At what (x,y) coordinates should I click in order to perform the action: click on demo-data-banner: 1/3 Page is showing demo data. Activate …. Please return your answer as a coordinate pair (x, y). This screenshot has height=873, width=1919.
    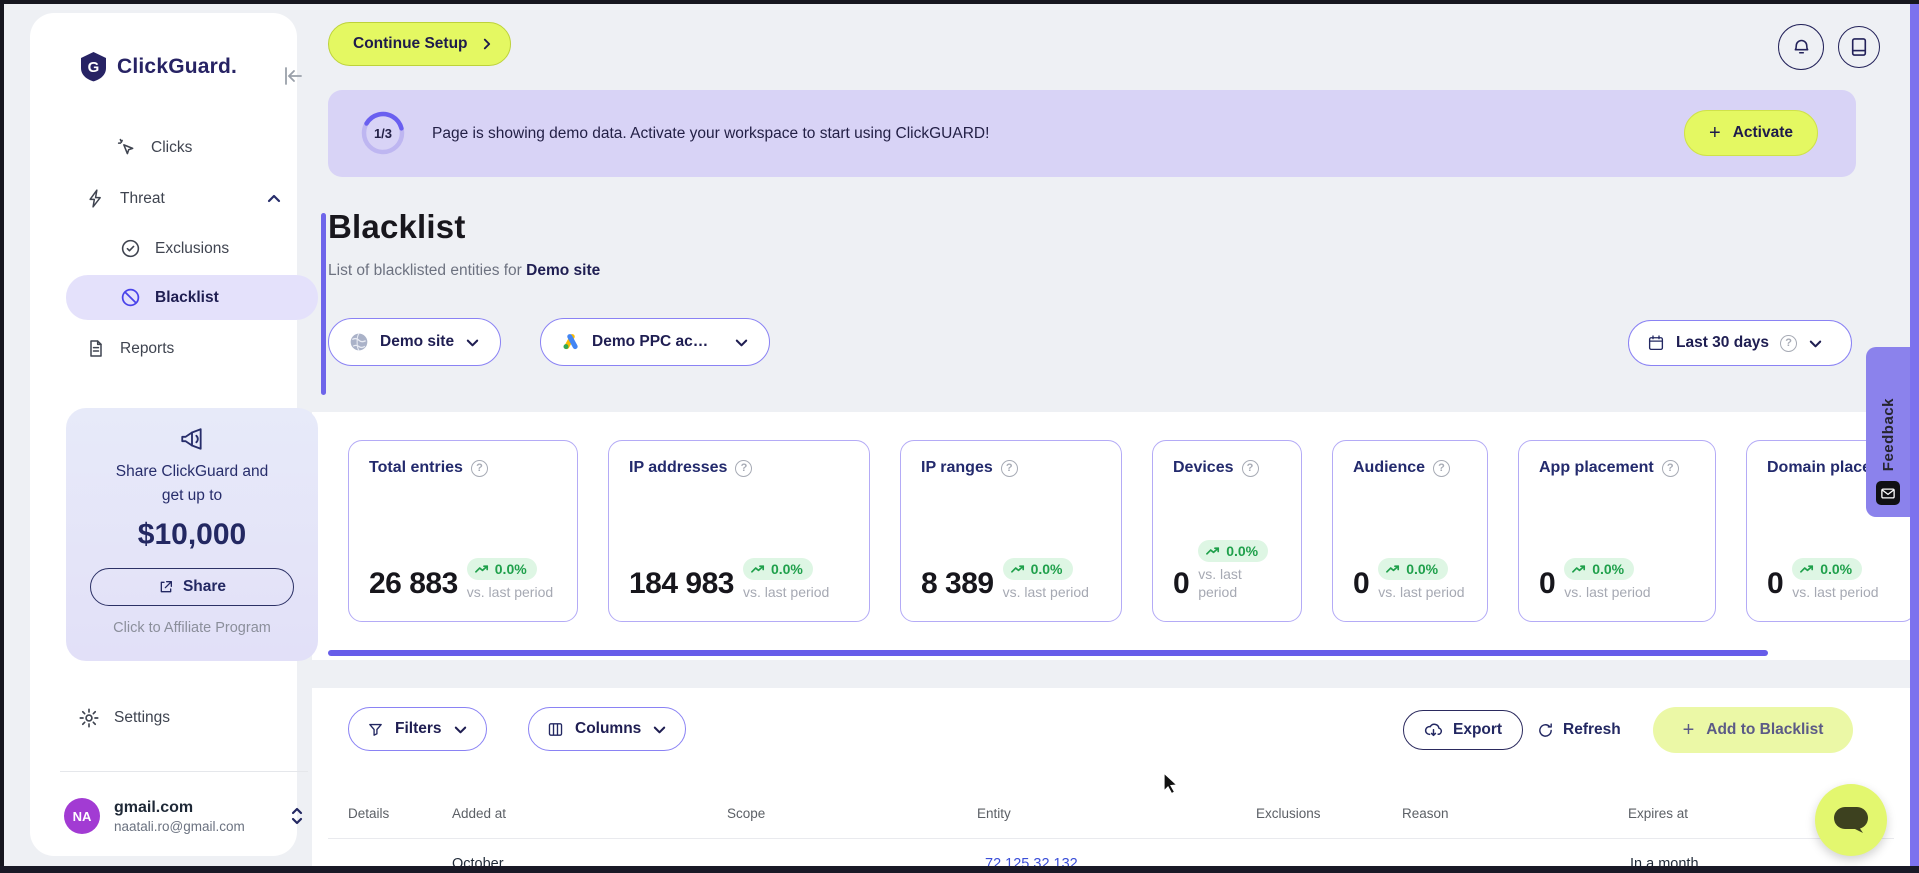
    Looking at the image, I should click on (1092, 133).